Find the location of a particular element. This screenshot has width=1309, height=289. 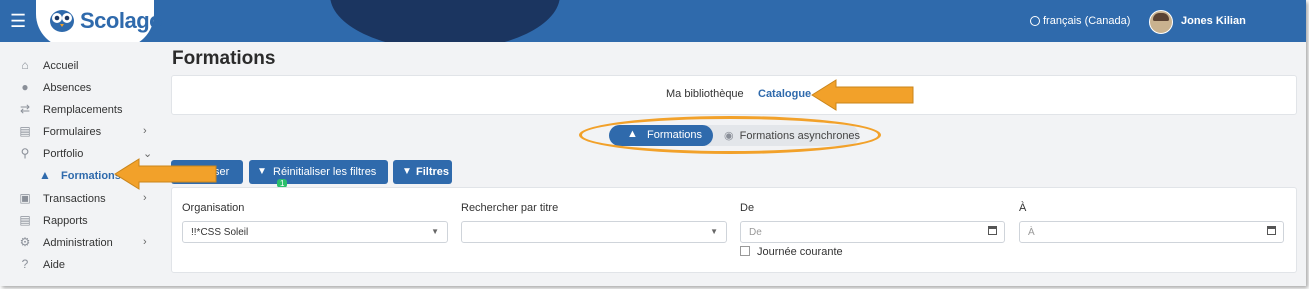

sidebar-item-rapports: ▤ Rapports is located at coordinates (81, 221).